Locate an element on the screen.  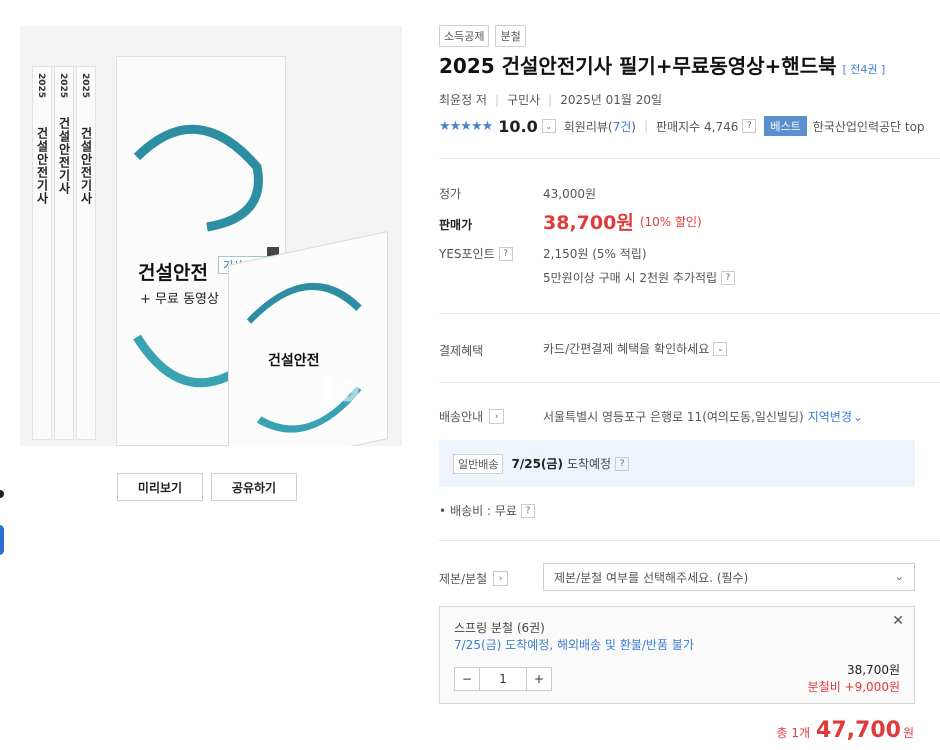
close-icon: ✕ is located at coordinates (898, 621).